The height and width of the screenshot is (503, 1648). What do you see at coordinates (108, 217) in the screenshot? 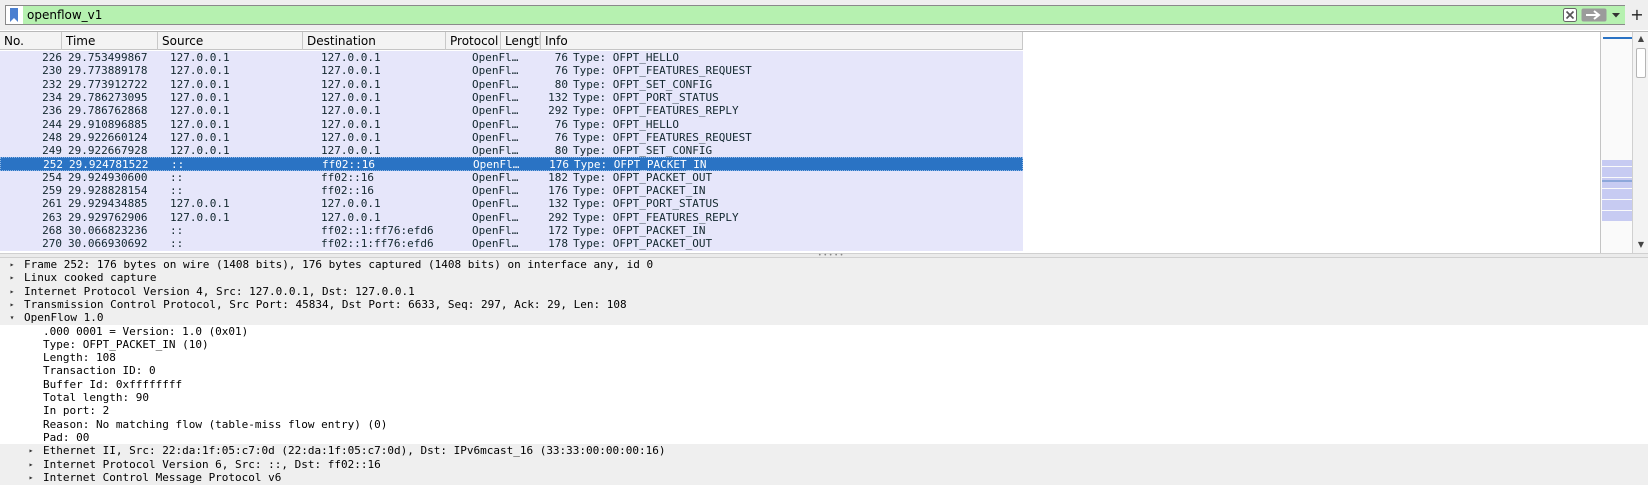
I see `cell-time: 29.929762906` at bounding box center [108, 217].